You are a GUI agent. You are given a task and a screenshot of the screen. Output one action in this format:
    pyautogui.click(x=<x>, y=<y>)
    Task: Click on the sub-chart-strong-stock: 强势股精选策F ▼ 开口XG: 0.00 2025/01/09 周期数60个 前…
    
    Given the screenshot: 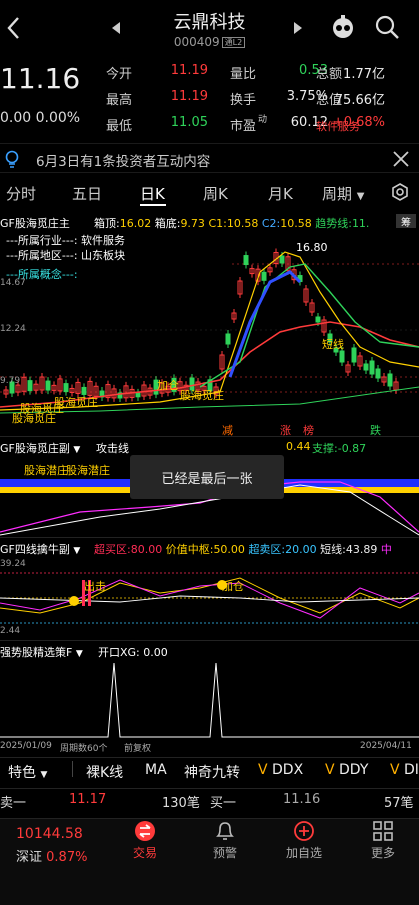 What is the action you would take?
    pyautogui.click(x=209, y=697)
    